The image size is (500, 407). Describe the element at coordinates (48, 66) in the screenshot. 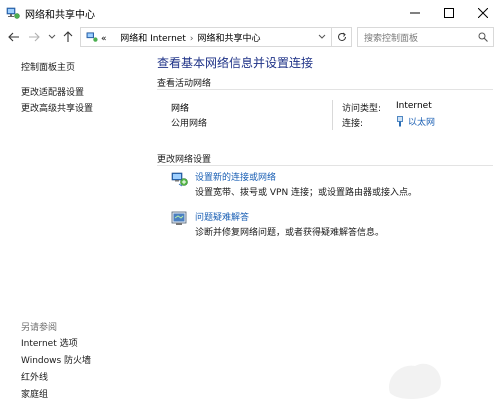

I see `sidebar-item-control-panel-home: 控制面板主页` at that location.